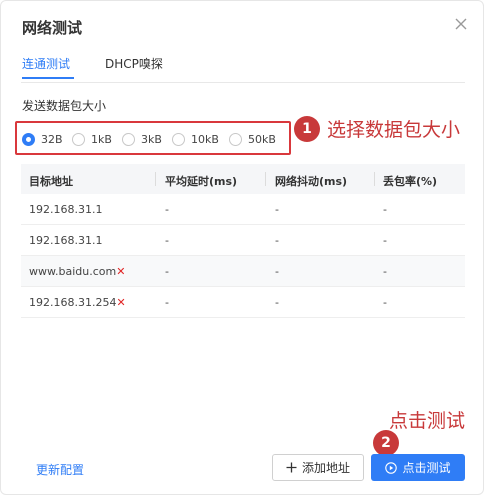 The height and width of the screenshot is (495, 484). What do you see at coordinates (243, 179) in the screenshot?
I see `table-header: 目标地址 平均延时(ms) 网络抖动(ms) 丢包率(%)` at bounding box center [243, 179].